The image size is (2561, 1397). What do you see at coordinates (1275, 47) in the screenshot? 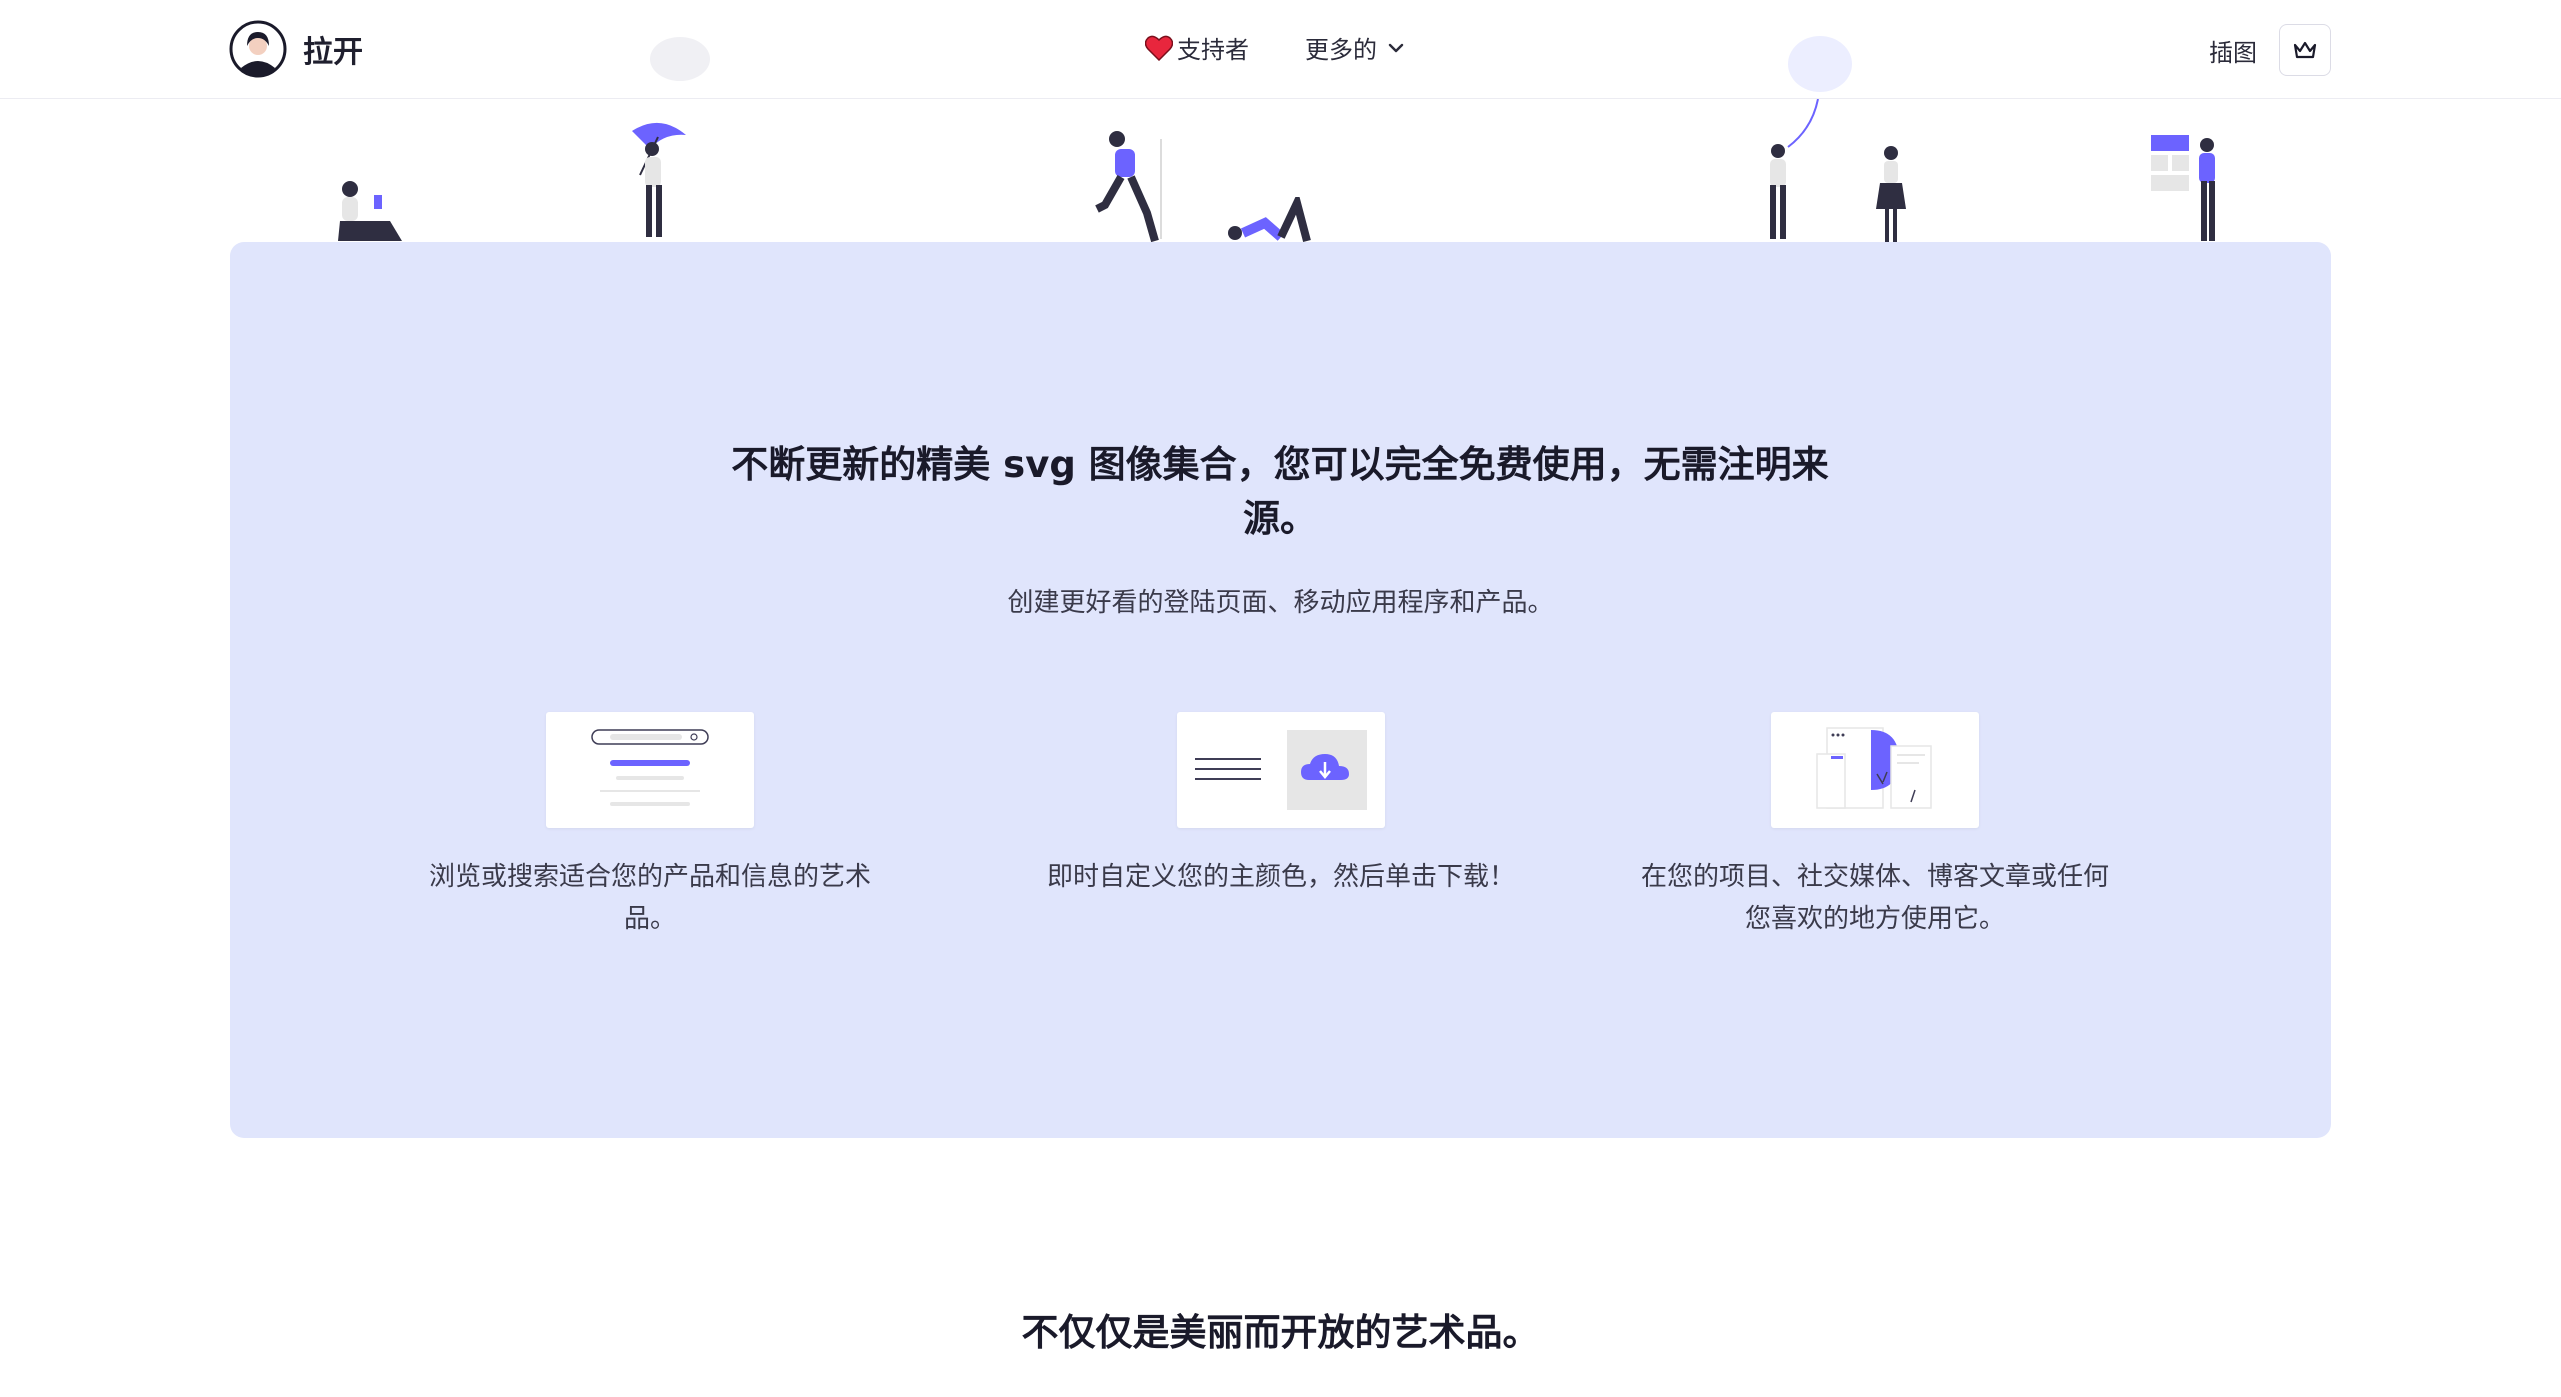
I see `main-nav: 支持者 更多的` at bounding box center [1275, 47].